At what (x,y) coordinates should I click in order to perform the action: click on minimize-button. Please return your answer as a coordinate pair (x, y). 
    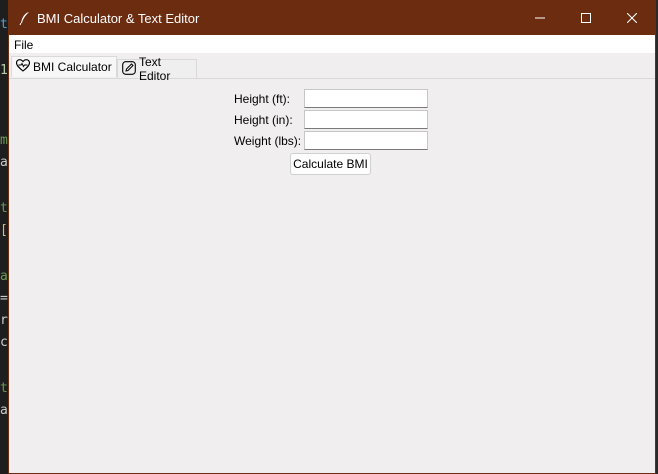
    Looking at the image, I should click on (540, 18).